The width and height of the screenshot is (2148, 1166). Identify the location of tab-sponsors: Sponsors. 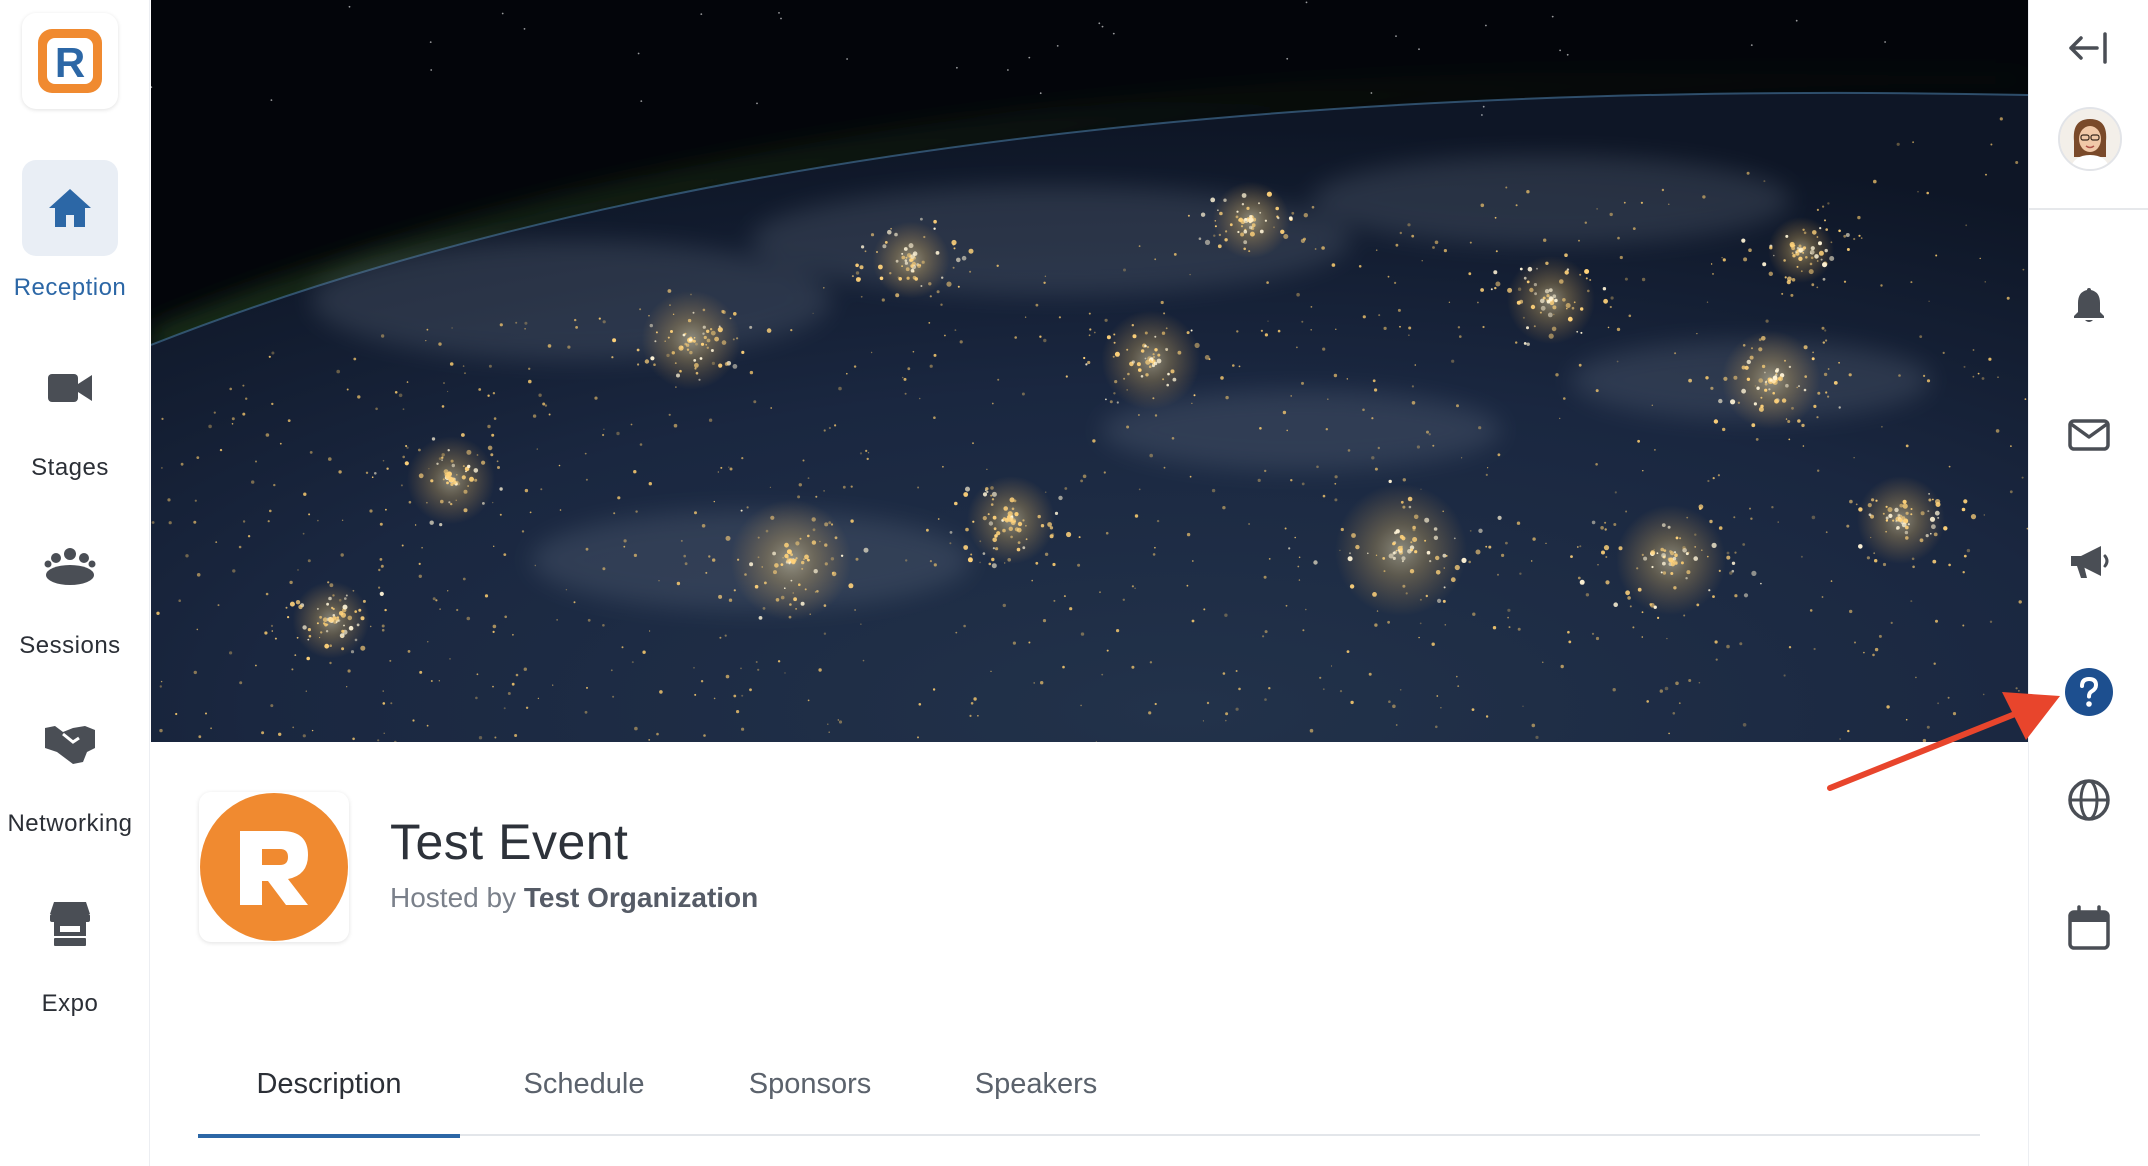
(810, 1088).